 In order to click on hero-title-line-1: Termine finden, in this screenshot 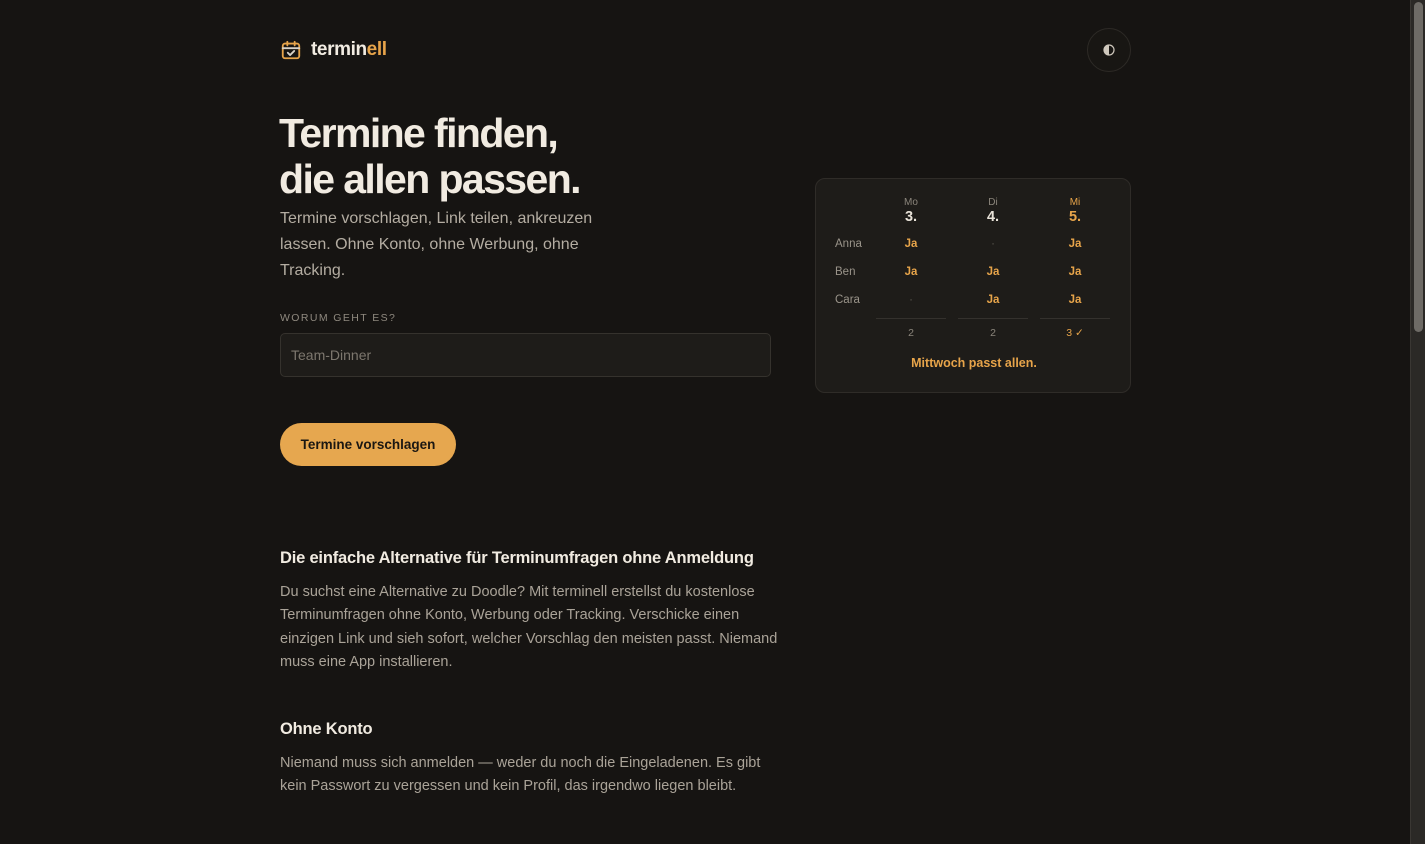, I will do `click(419, 133)`.